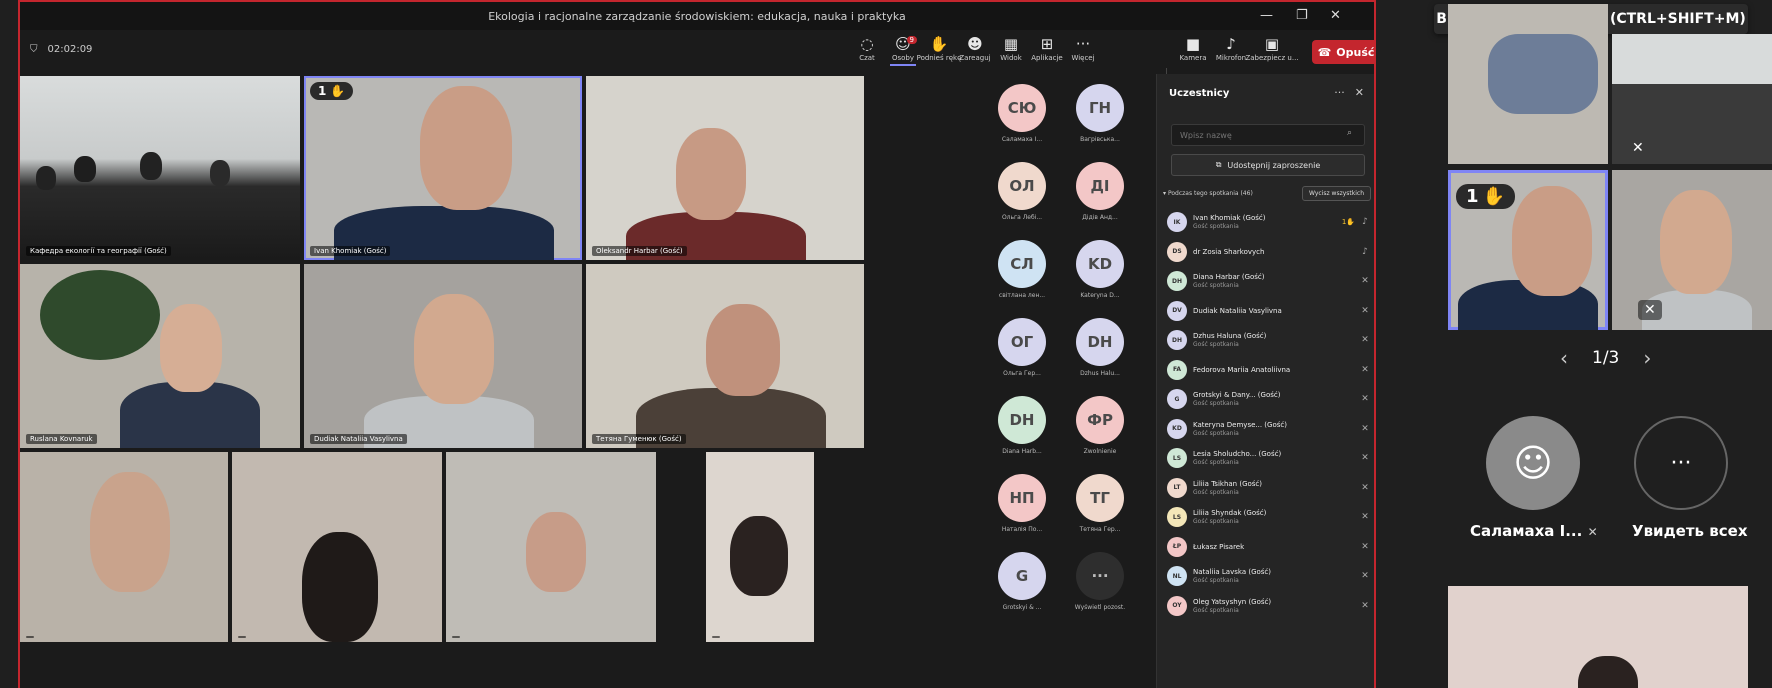  Describe the element at coordinates (975, 44) in the screenshot. I see `smile-icon: ☻` at that location.